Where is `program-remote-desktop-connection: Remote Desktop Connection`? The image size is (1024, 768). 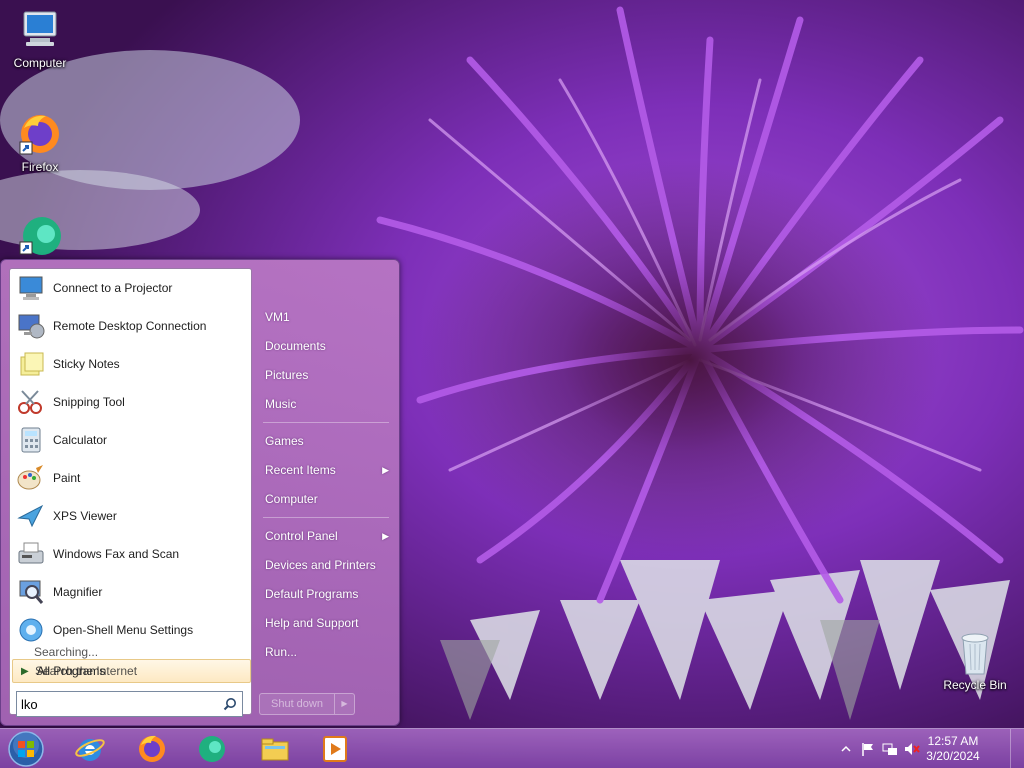 program-remote-desktop-connection: Remote Desktop Connection is located at coordinates (130, 326).